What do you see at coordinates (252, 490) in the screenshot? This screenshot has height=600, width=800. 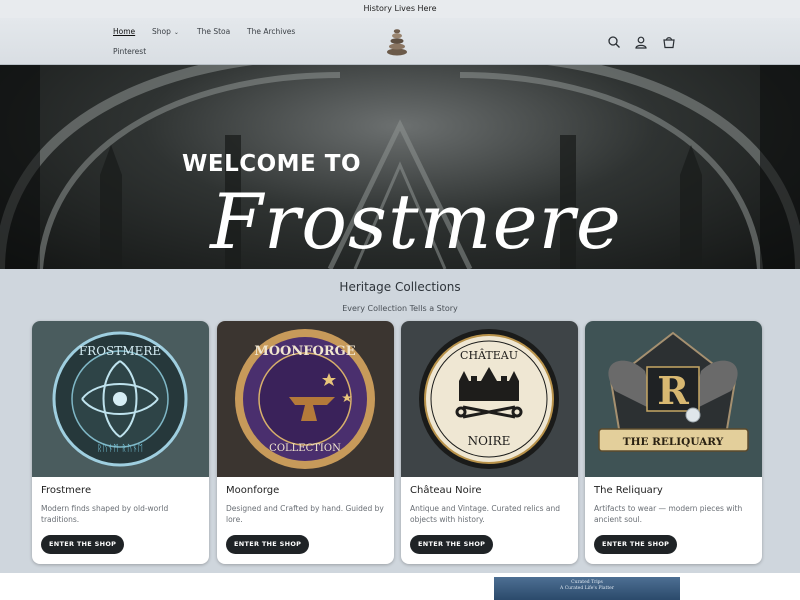 I see `card-title: Moonforge` at bounding box center [252, 490].